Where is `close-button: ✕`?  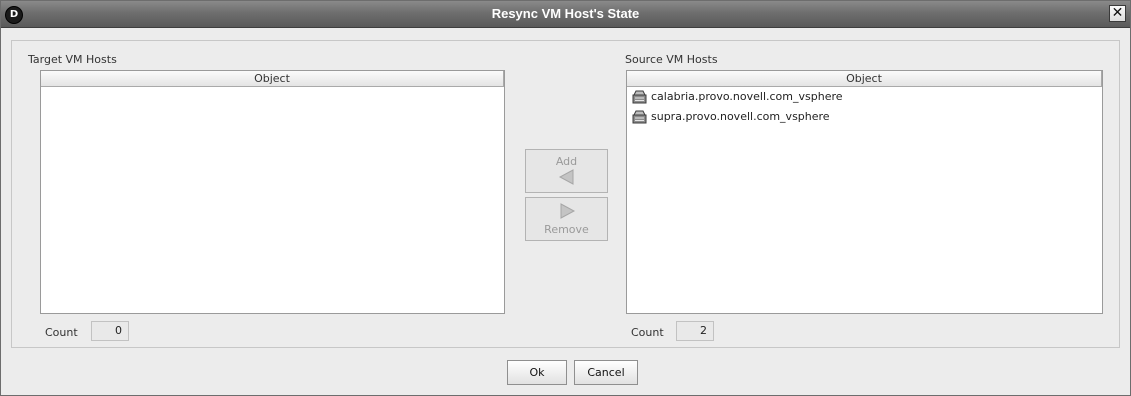 close-button: ✕ is located at coordinates (1117, 13).